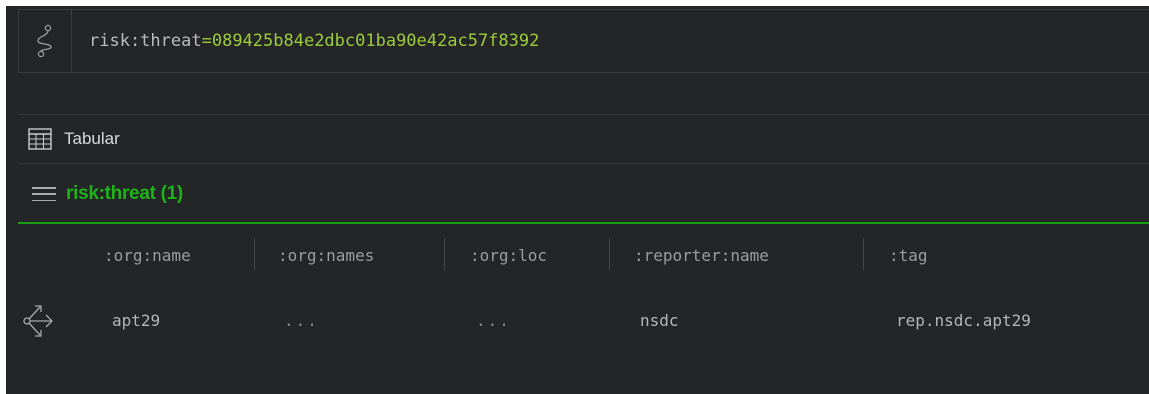  What do you see at coordinates (39, 321) in the screenshot?
I see `explore-icon` at bounding box center [39, 321].